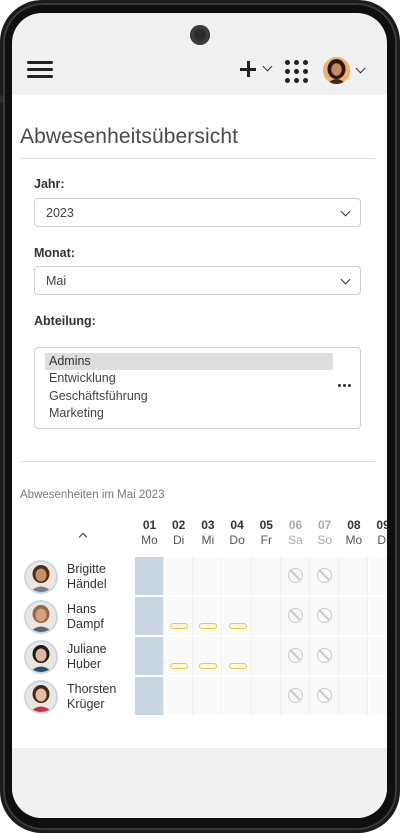 The image size is (400, 833). What do you see at coordinates (197, 158) in the screenshot?
I see `title-divider` at bounding box center [197, 158].